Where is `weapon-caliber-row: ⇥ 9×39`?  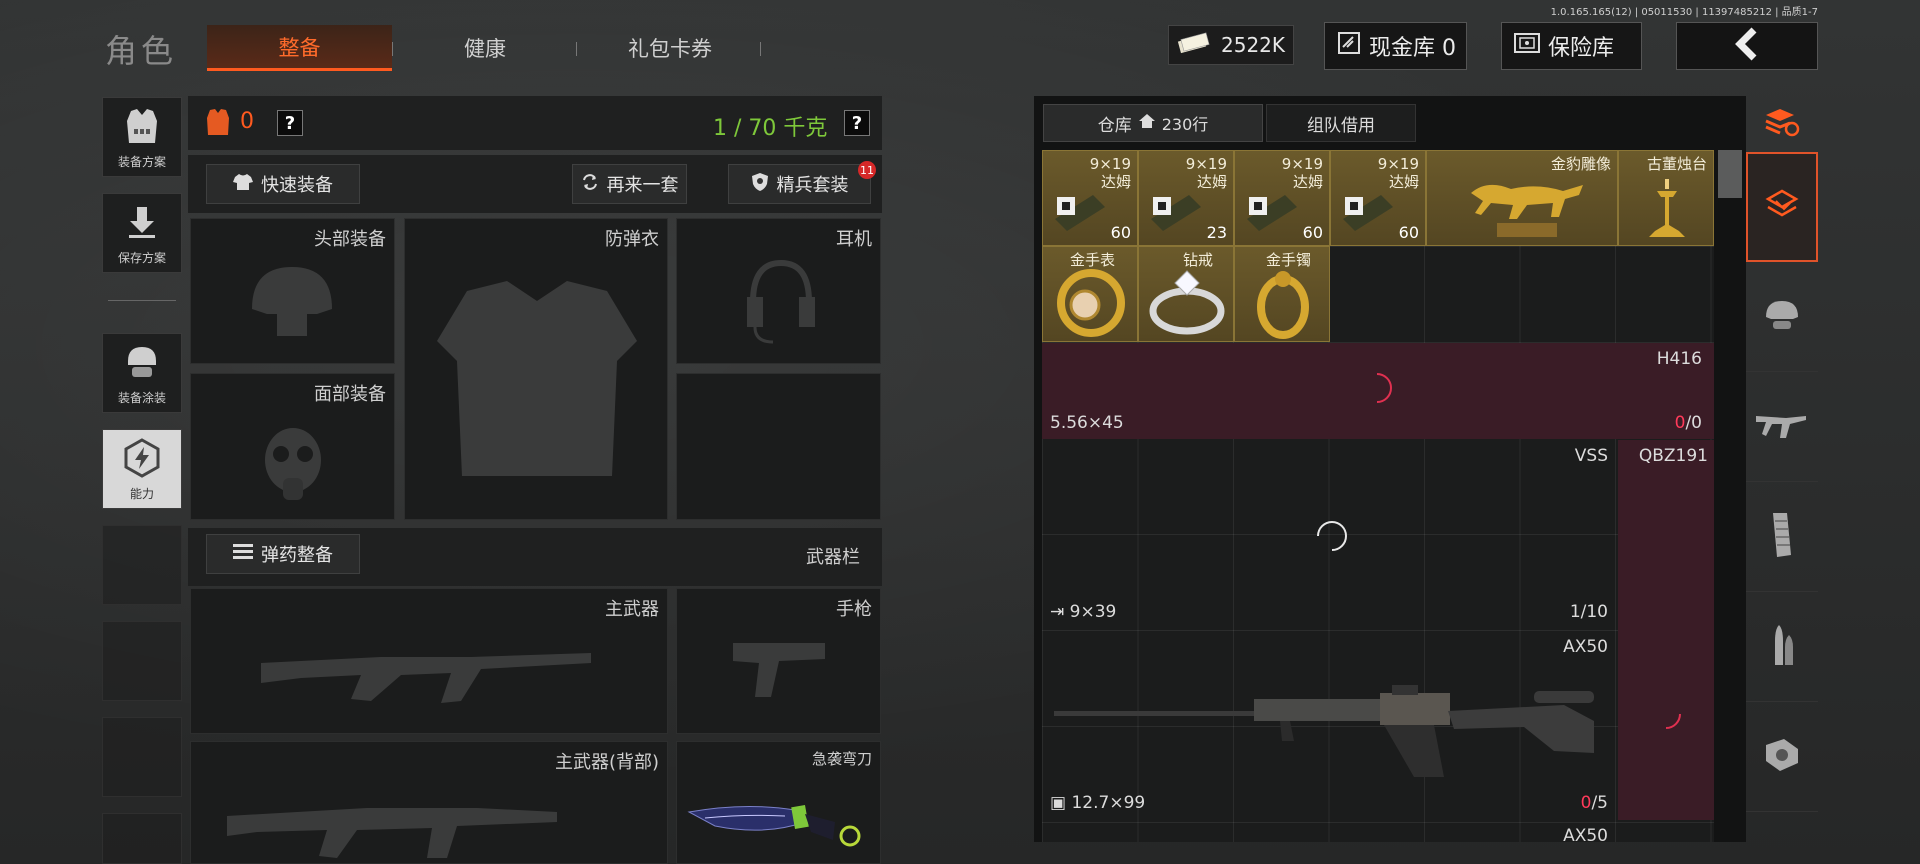
weapon-caliber-row: ⇥ 9×39 is located at coordinates (1083, 612).